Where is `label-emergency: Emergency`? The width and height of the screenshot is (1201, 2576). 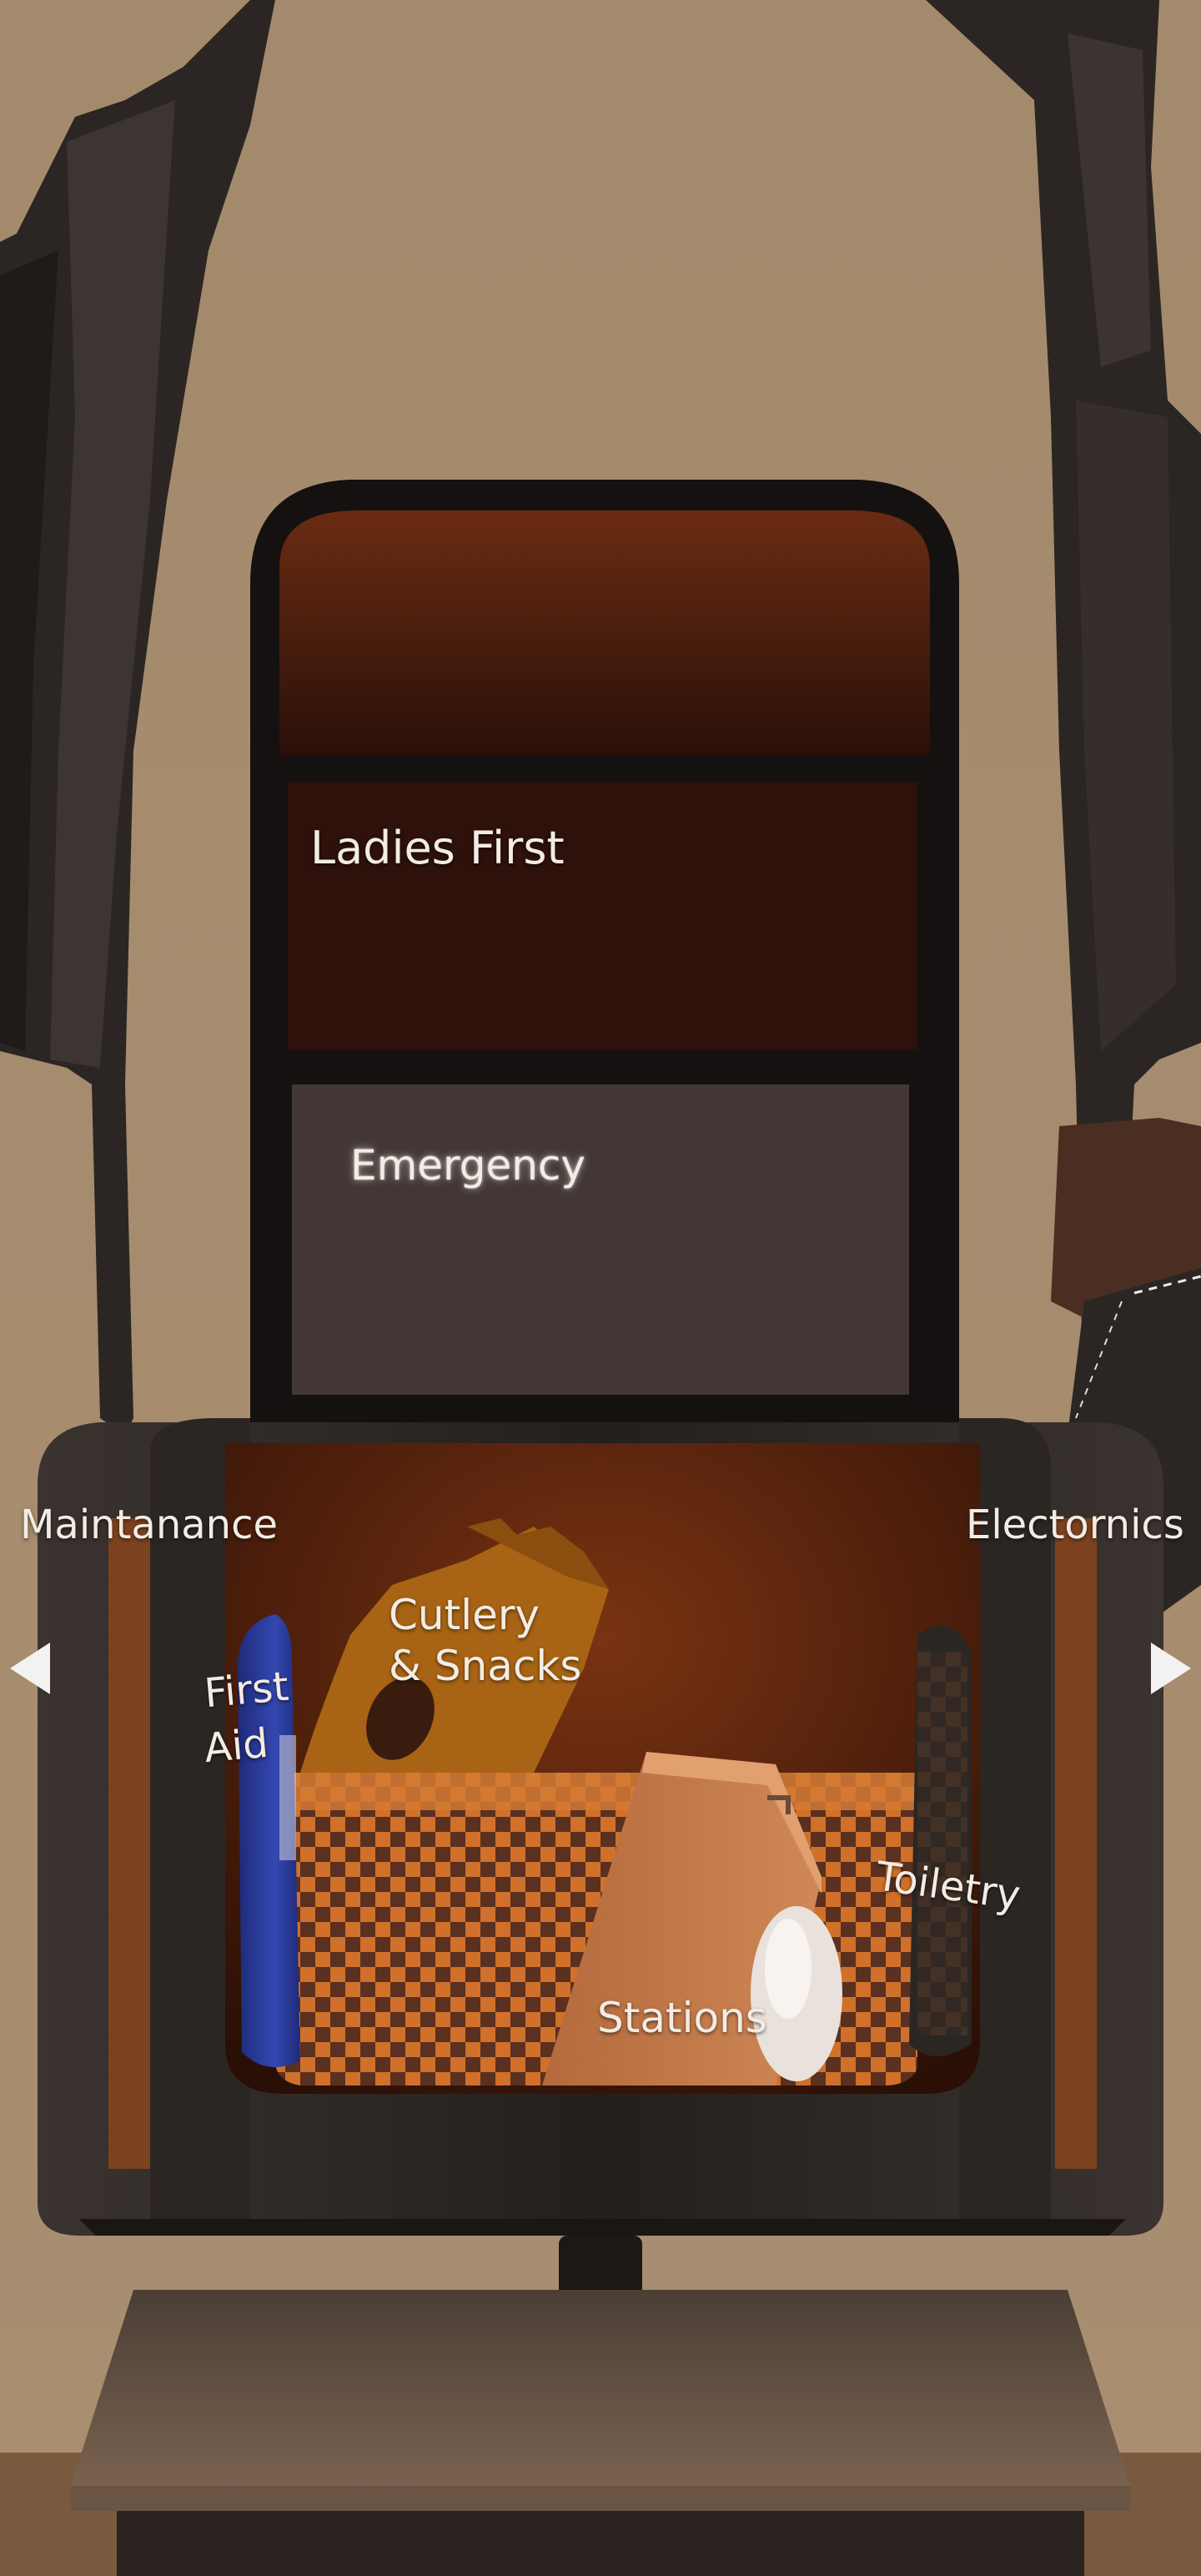
label-emergency: Emergency is located at coordinates (468, 1165).